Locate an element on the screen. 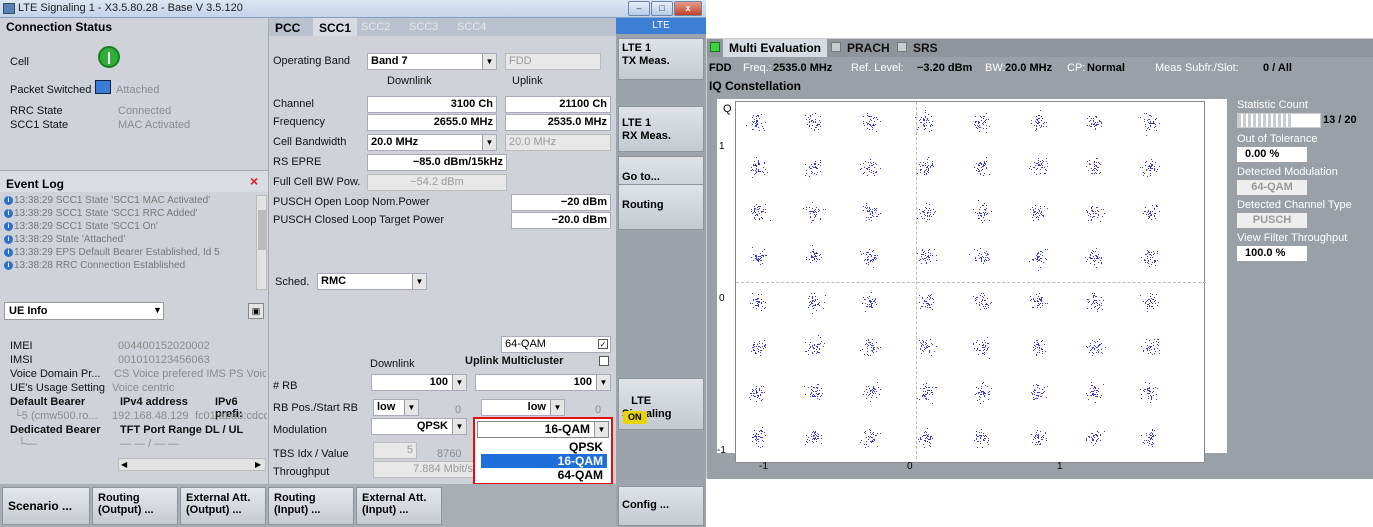 The image size is (1373, 527). scheduling-value: RMC is located at coordinates (334, 281).